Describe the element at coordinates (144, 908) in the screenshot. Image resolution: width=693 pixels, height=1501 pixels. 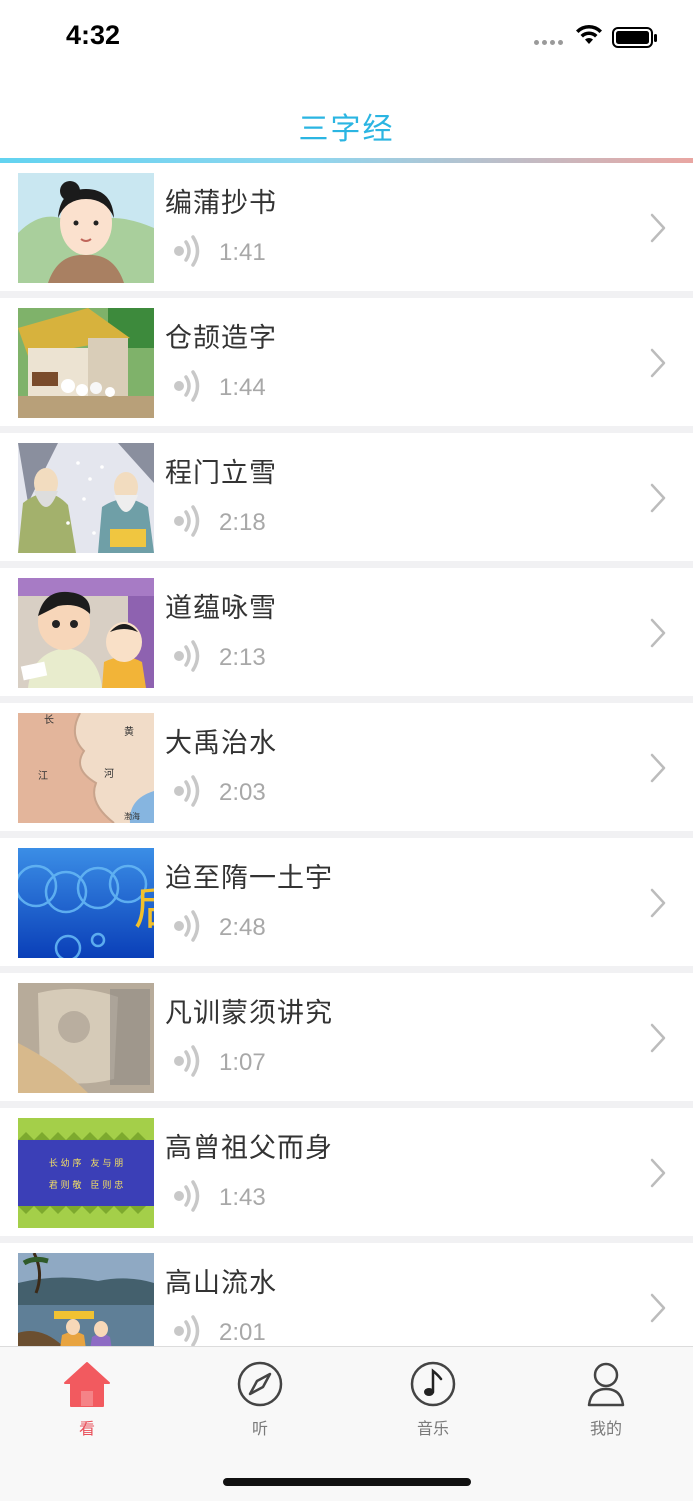
I see `thumbnail-glyph: 后` at that location.